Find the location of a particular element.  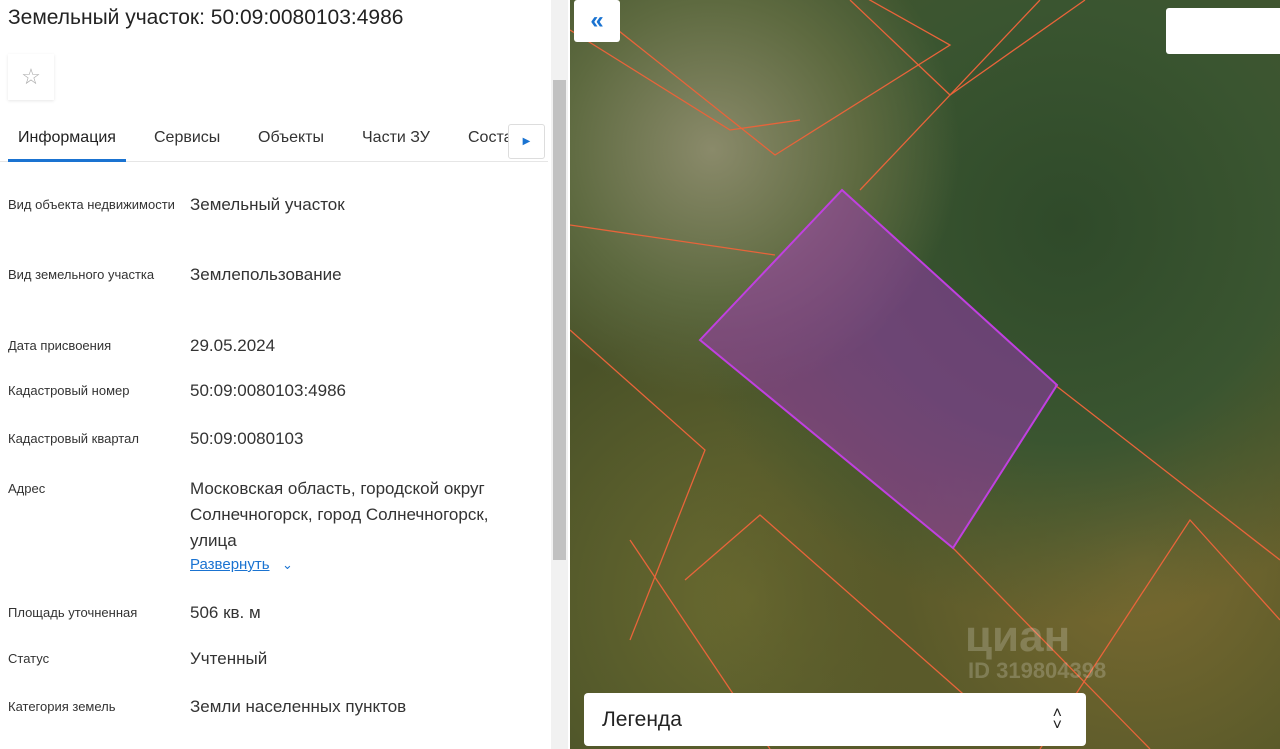

tab-objects: Объекты is located at coordinates (291, 138).